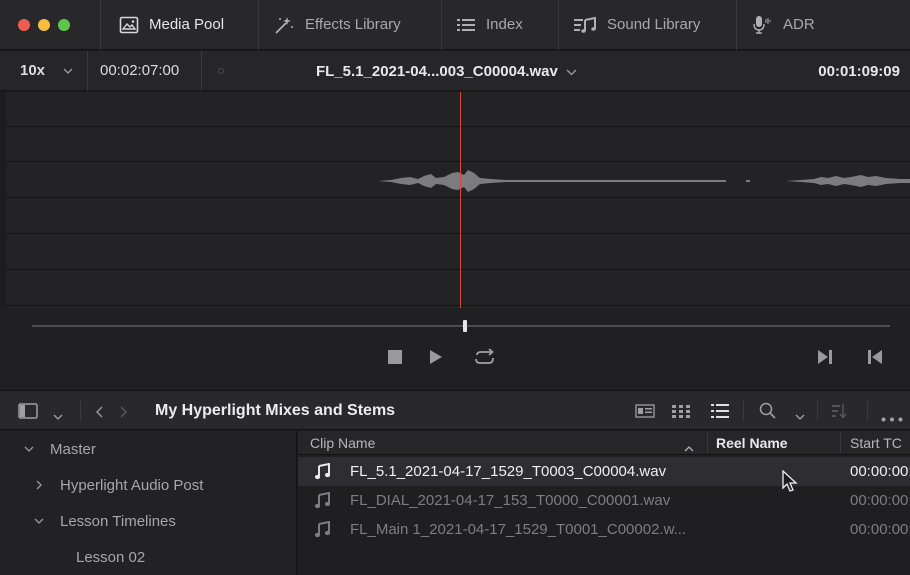 The image size is (910, 575). I want to click on microphone-icon, so click(762, 25).